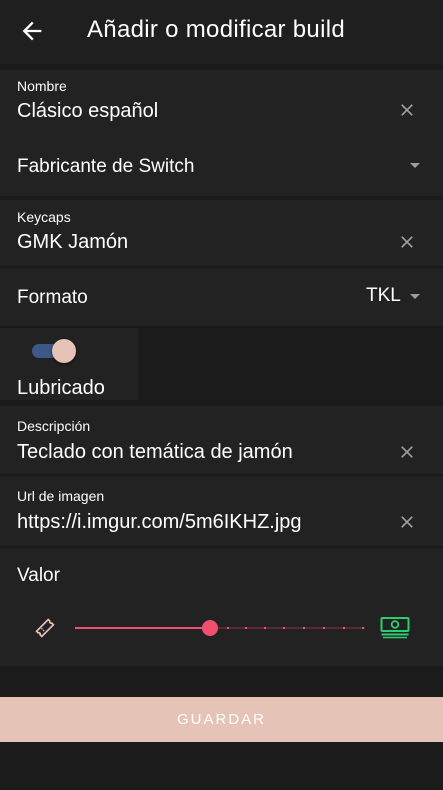  Describe the element at coordinates (221, 607) in the screenshot. I see `valor-section: Valor` at that location.